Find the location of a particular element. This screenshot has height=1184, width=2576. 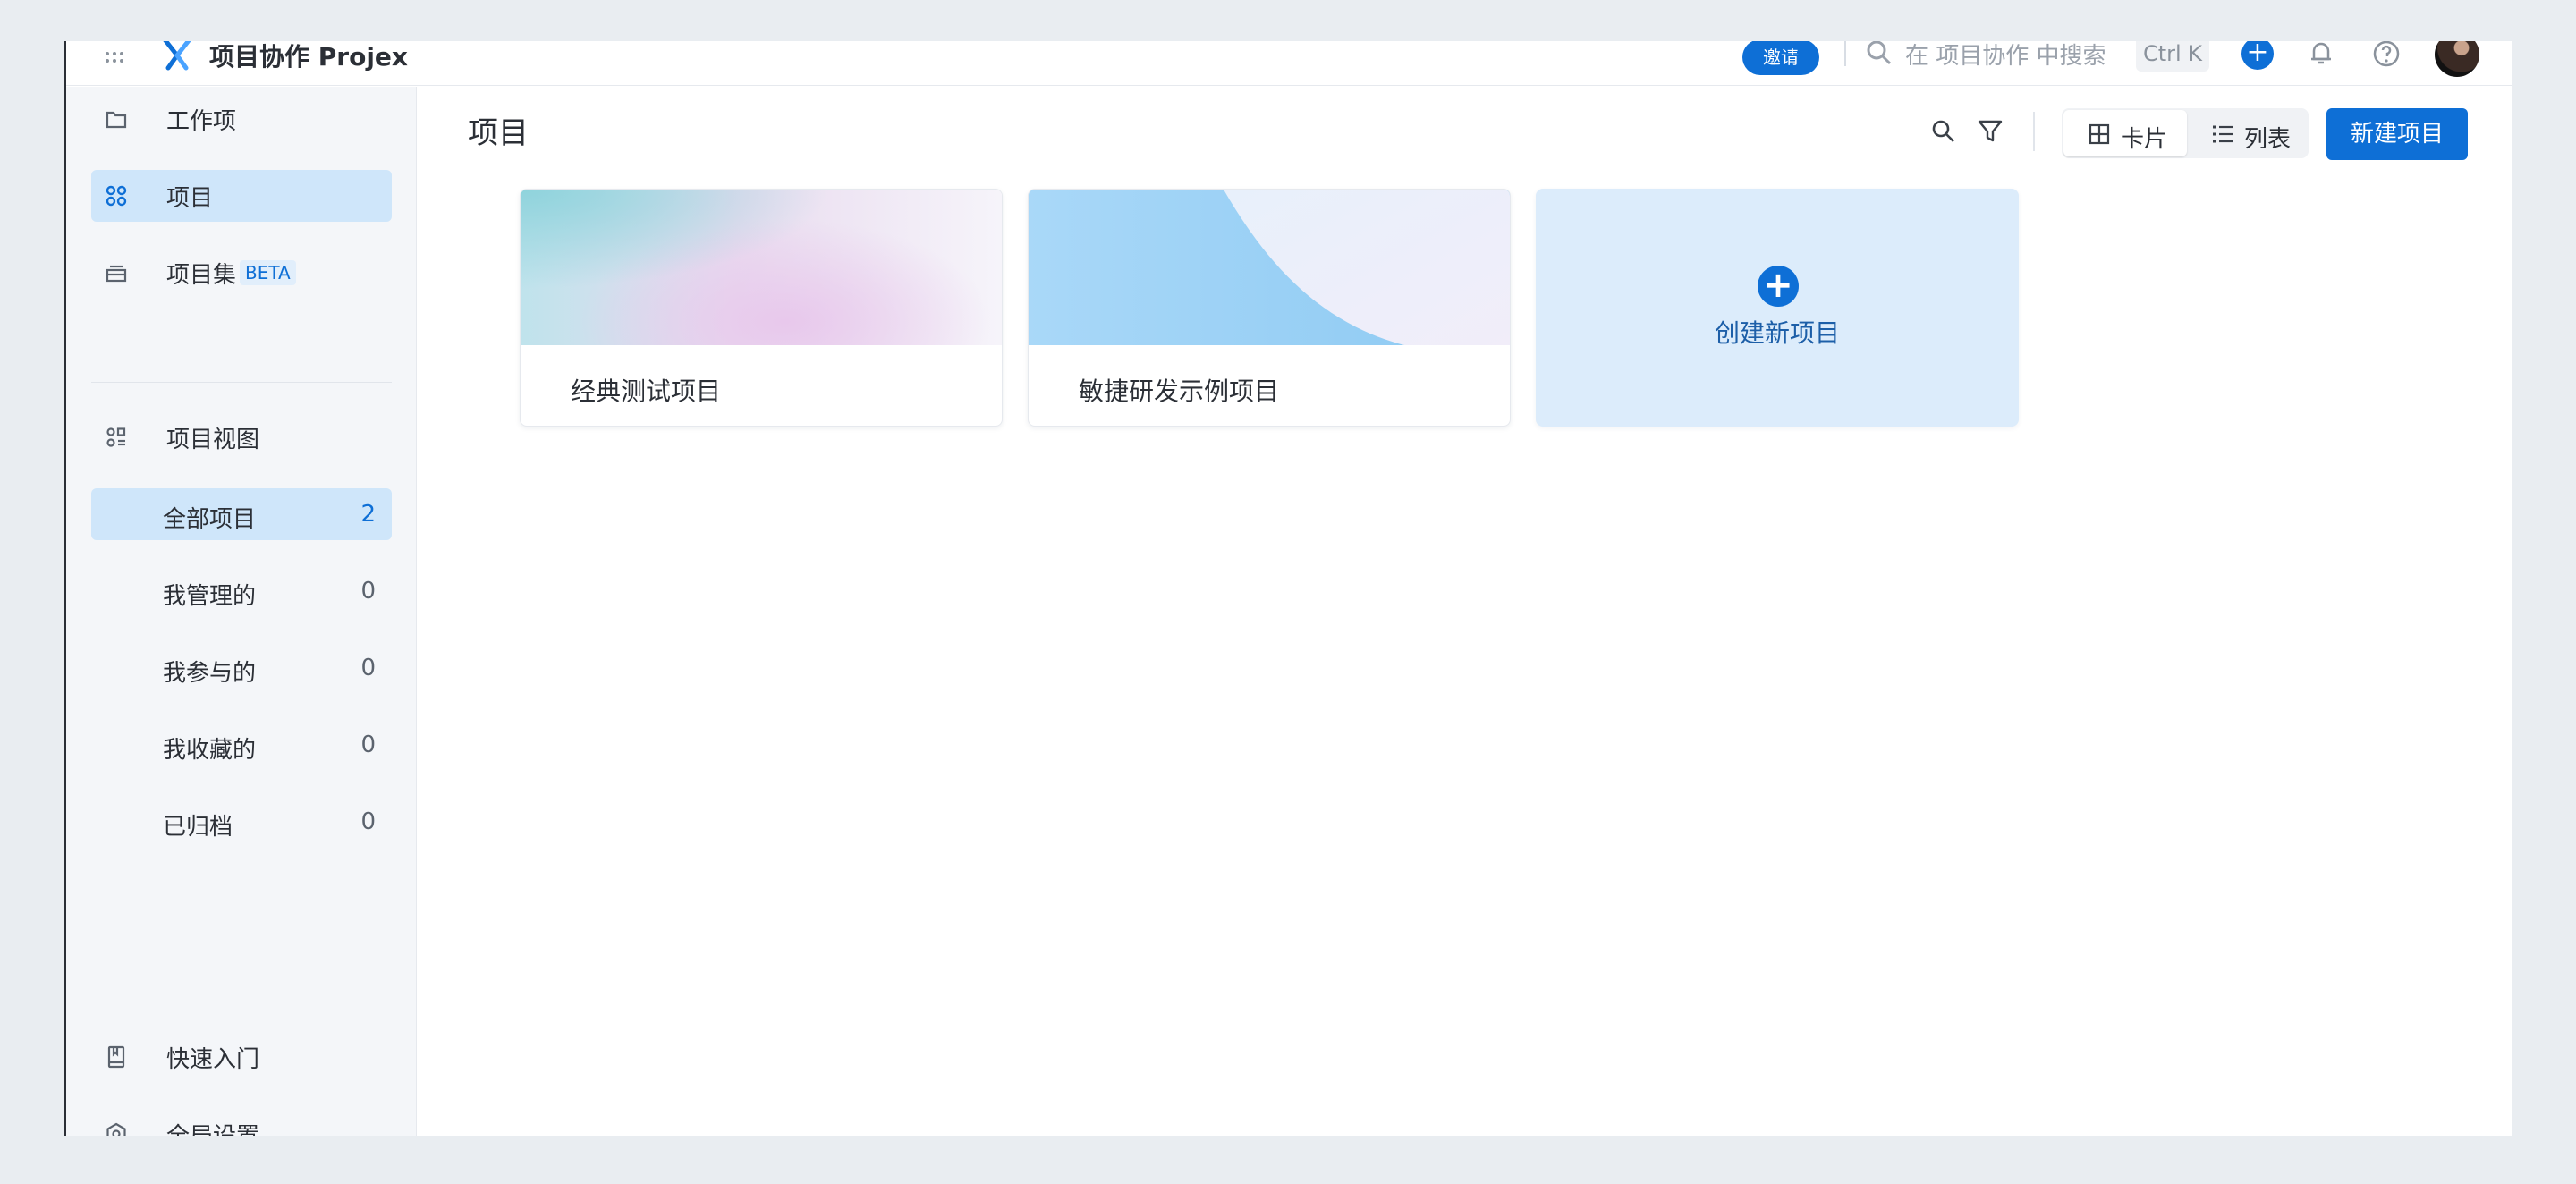

filter-icon is located at coordinates (1990, 131).